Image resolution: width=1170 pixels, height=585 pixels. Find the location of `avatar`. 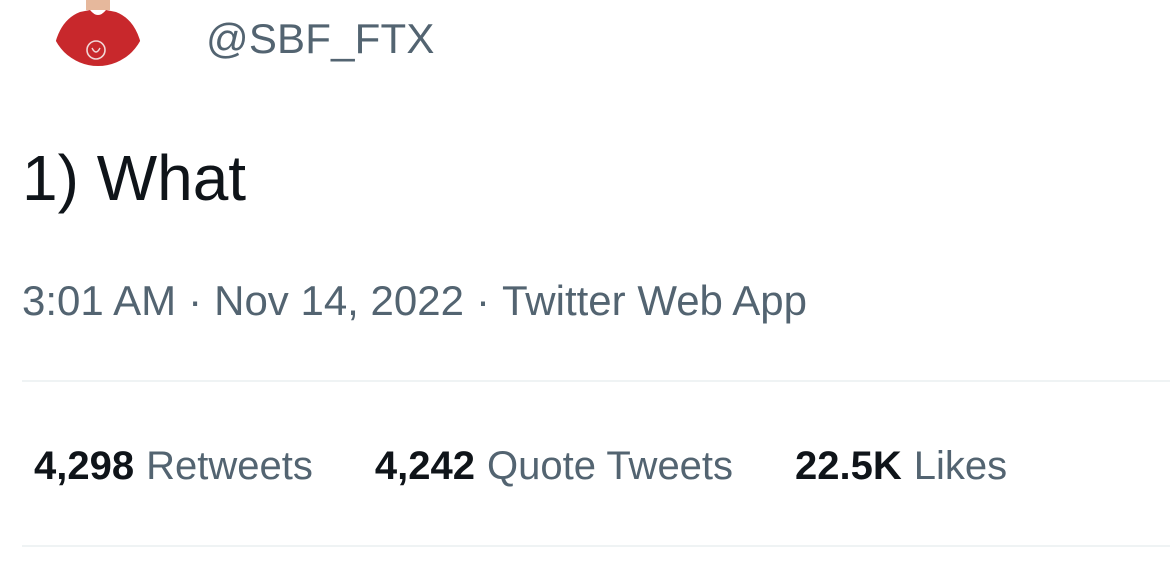

avatar is located at coordinates (98, 33).